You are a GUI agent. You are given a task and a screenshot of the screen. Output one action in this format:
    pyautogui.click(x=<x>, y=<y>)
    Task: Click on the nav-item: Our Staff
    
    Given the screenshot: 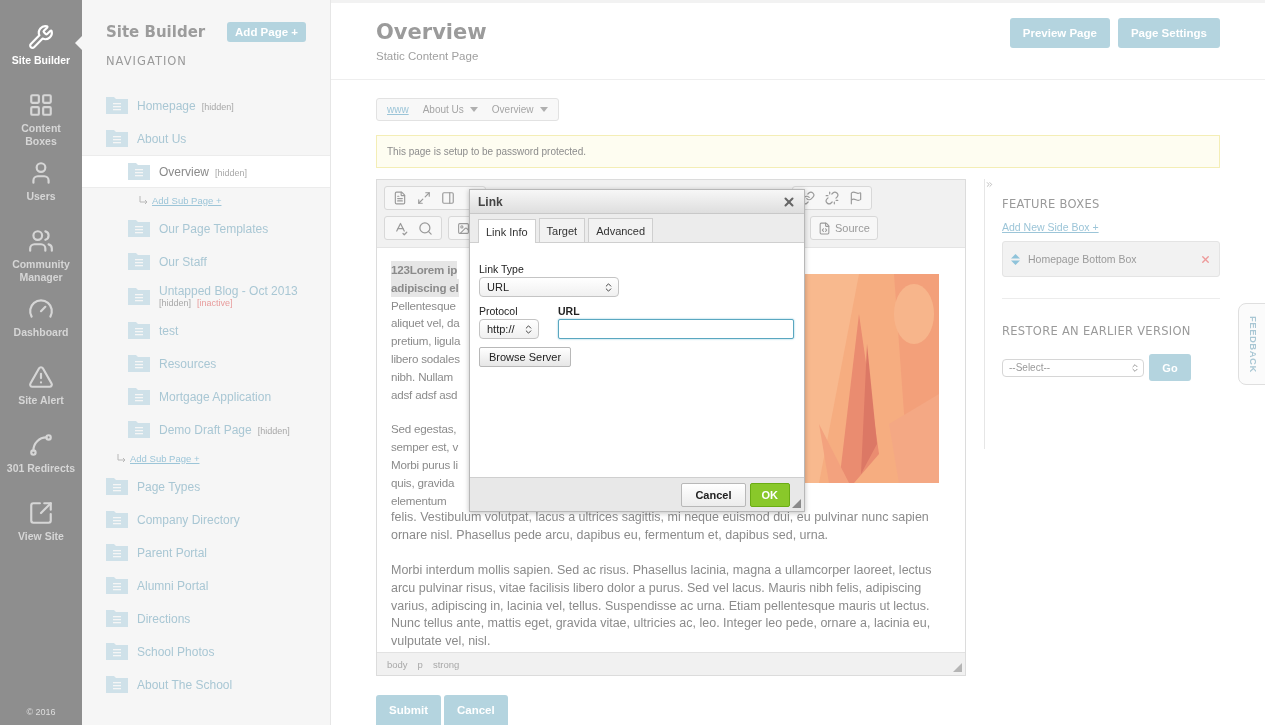 What is the action you would take?
    pyautogui.click(x=206, y=261)
    